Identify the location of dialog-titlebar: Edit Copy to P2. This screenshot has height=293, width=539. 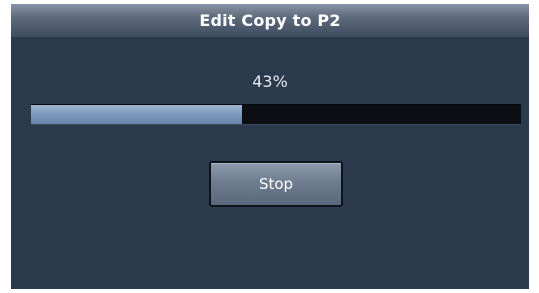
(270, 20).